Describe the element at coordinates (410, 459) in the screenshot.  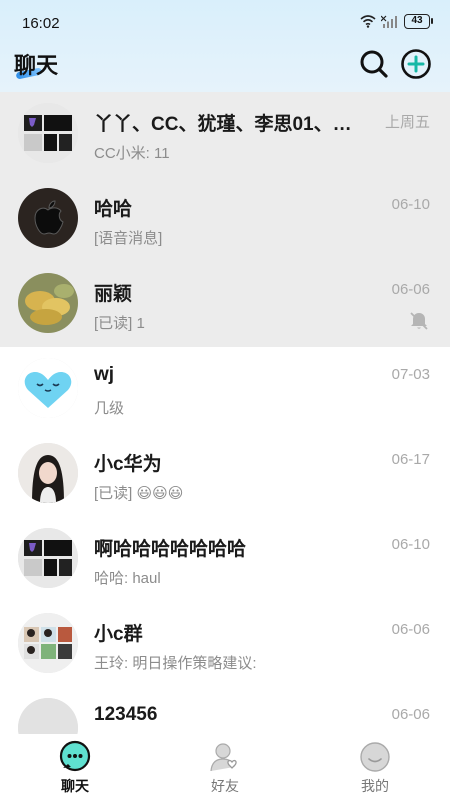
I see `chat-time: 06-17` at that location.